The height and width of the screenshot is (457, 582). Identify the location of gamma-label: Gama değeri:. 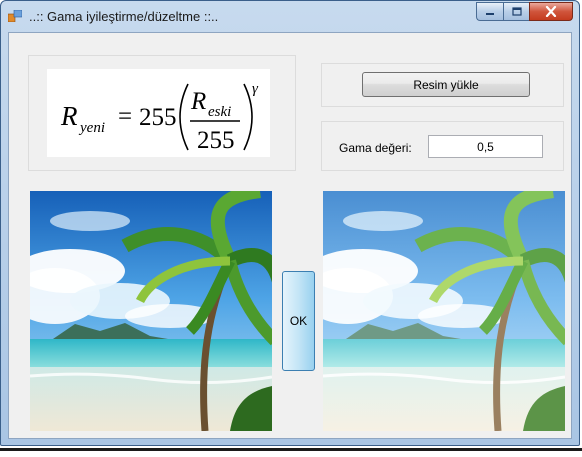
(375, 148).